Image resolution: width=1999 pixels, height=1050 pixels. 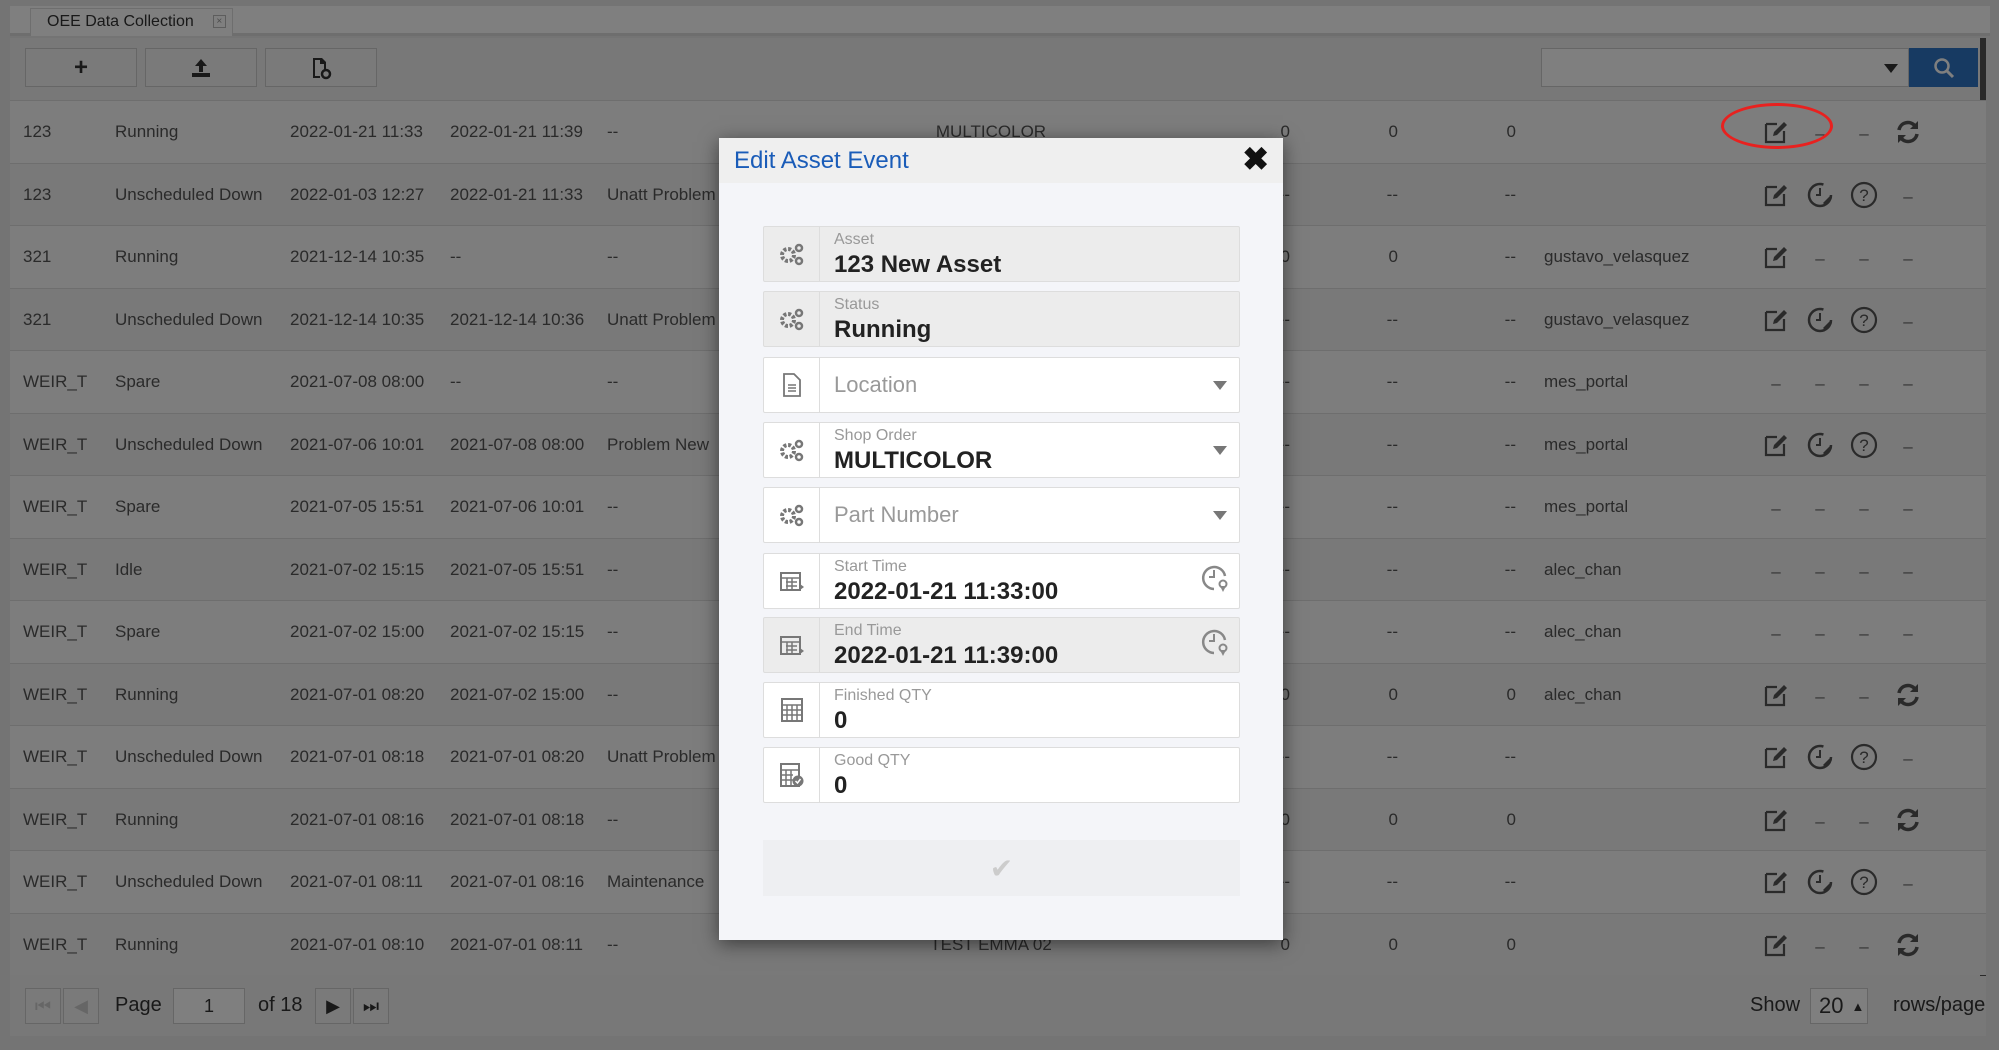 I want to click on field-label: Finished QTY, so click(x=883, y=695).